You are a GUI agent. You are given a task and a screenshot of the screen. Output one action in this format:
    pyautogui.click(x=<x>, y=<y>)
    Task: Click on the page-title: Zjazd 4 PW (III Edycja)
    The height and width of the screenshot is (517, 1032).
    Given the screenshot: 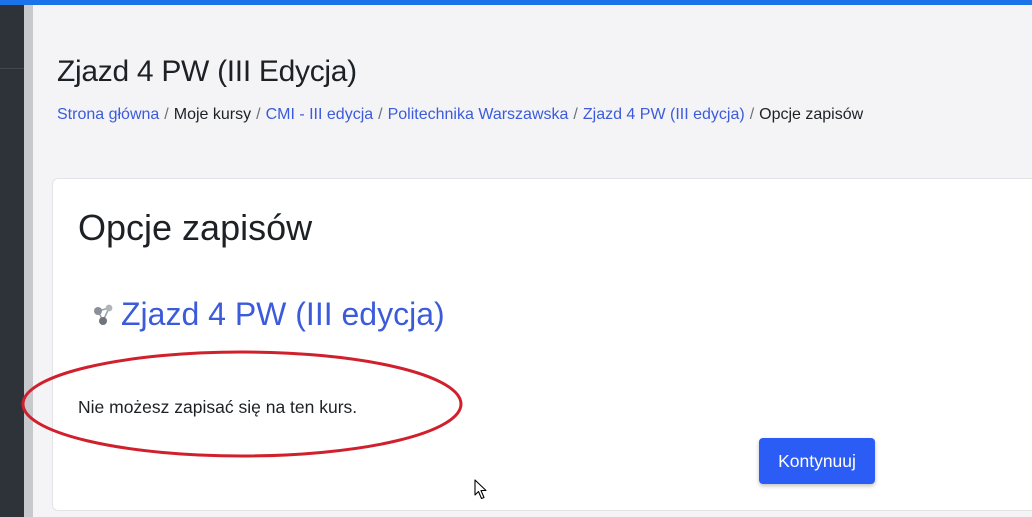 What is the action you would take?
    pyautogui.click(x=207, y=71)
    